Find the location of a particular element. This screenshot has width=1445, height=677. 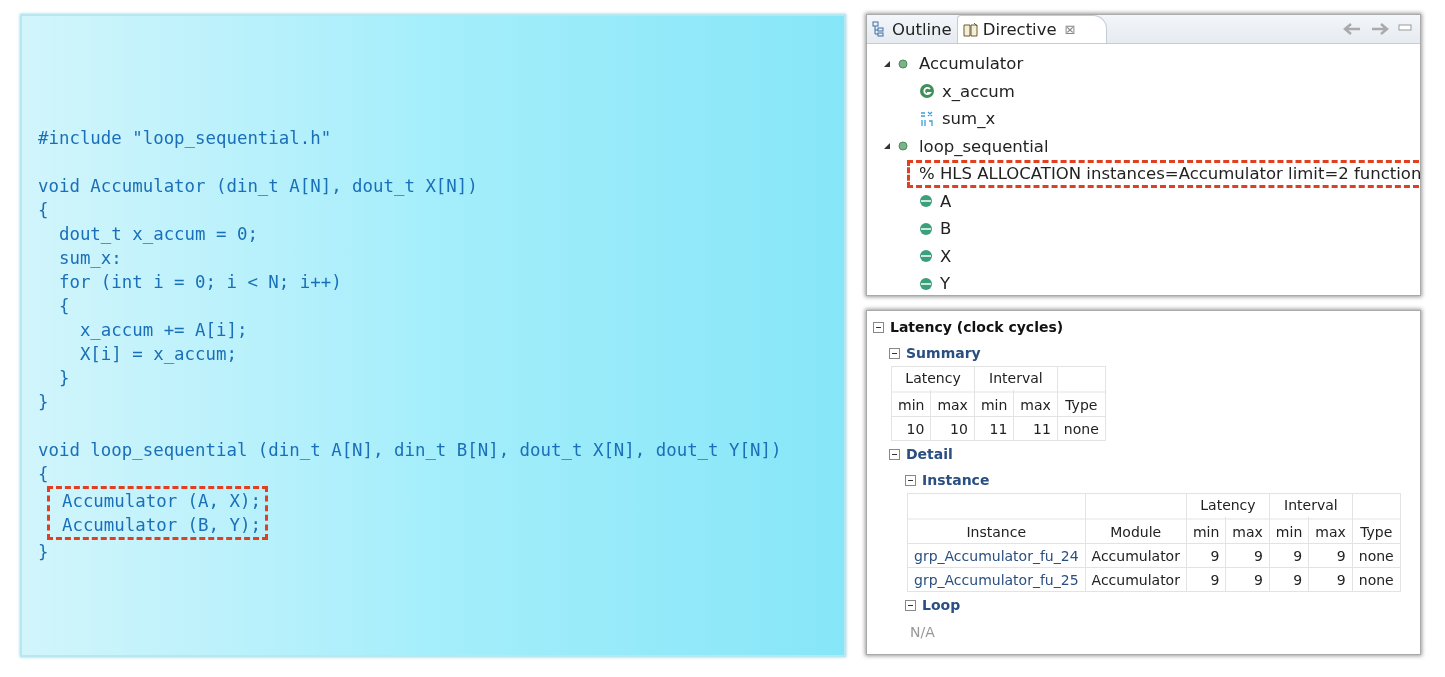

book-icon is located at coordinates (970, 29).